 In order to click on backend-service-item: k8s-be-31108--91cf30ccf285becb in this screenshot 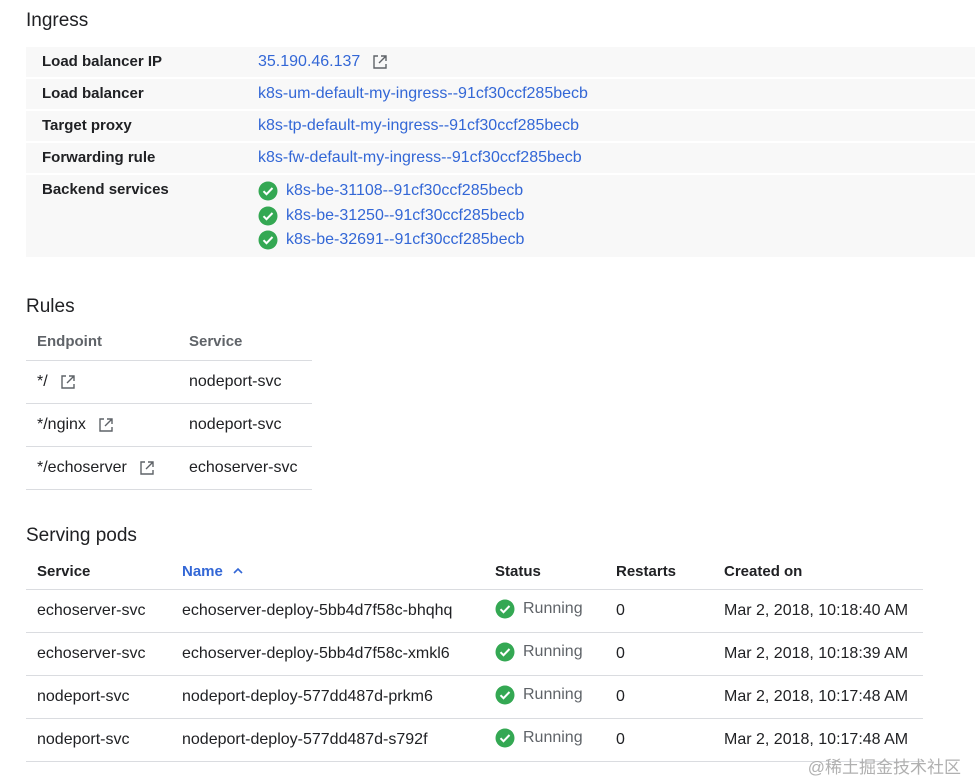, I will do `click(391, 191)`.